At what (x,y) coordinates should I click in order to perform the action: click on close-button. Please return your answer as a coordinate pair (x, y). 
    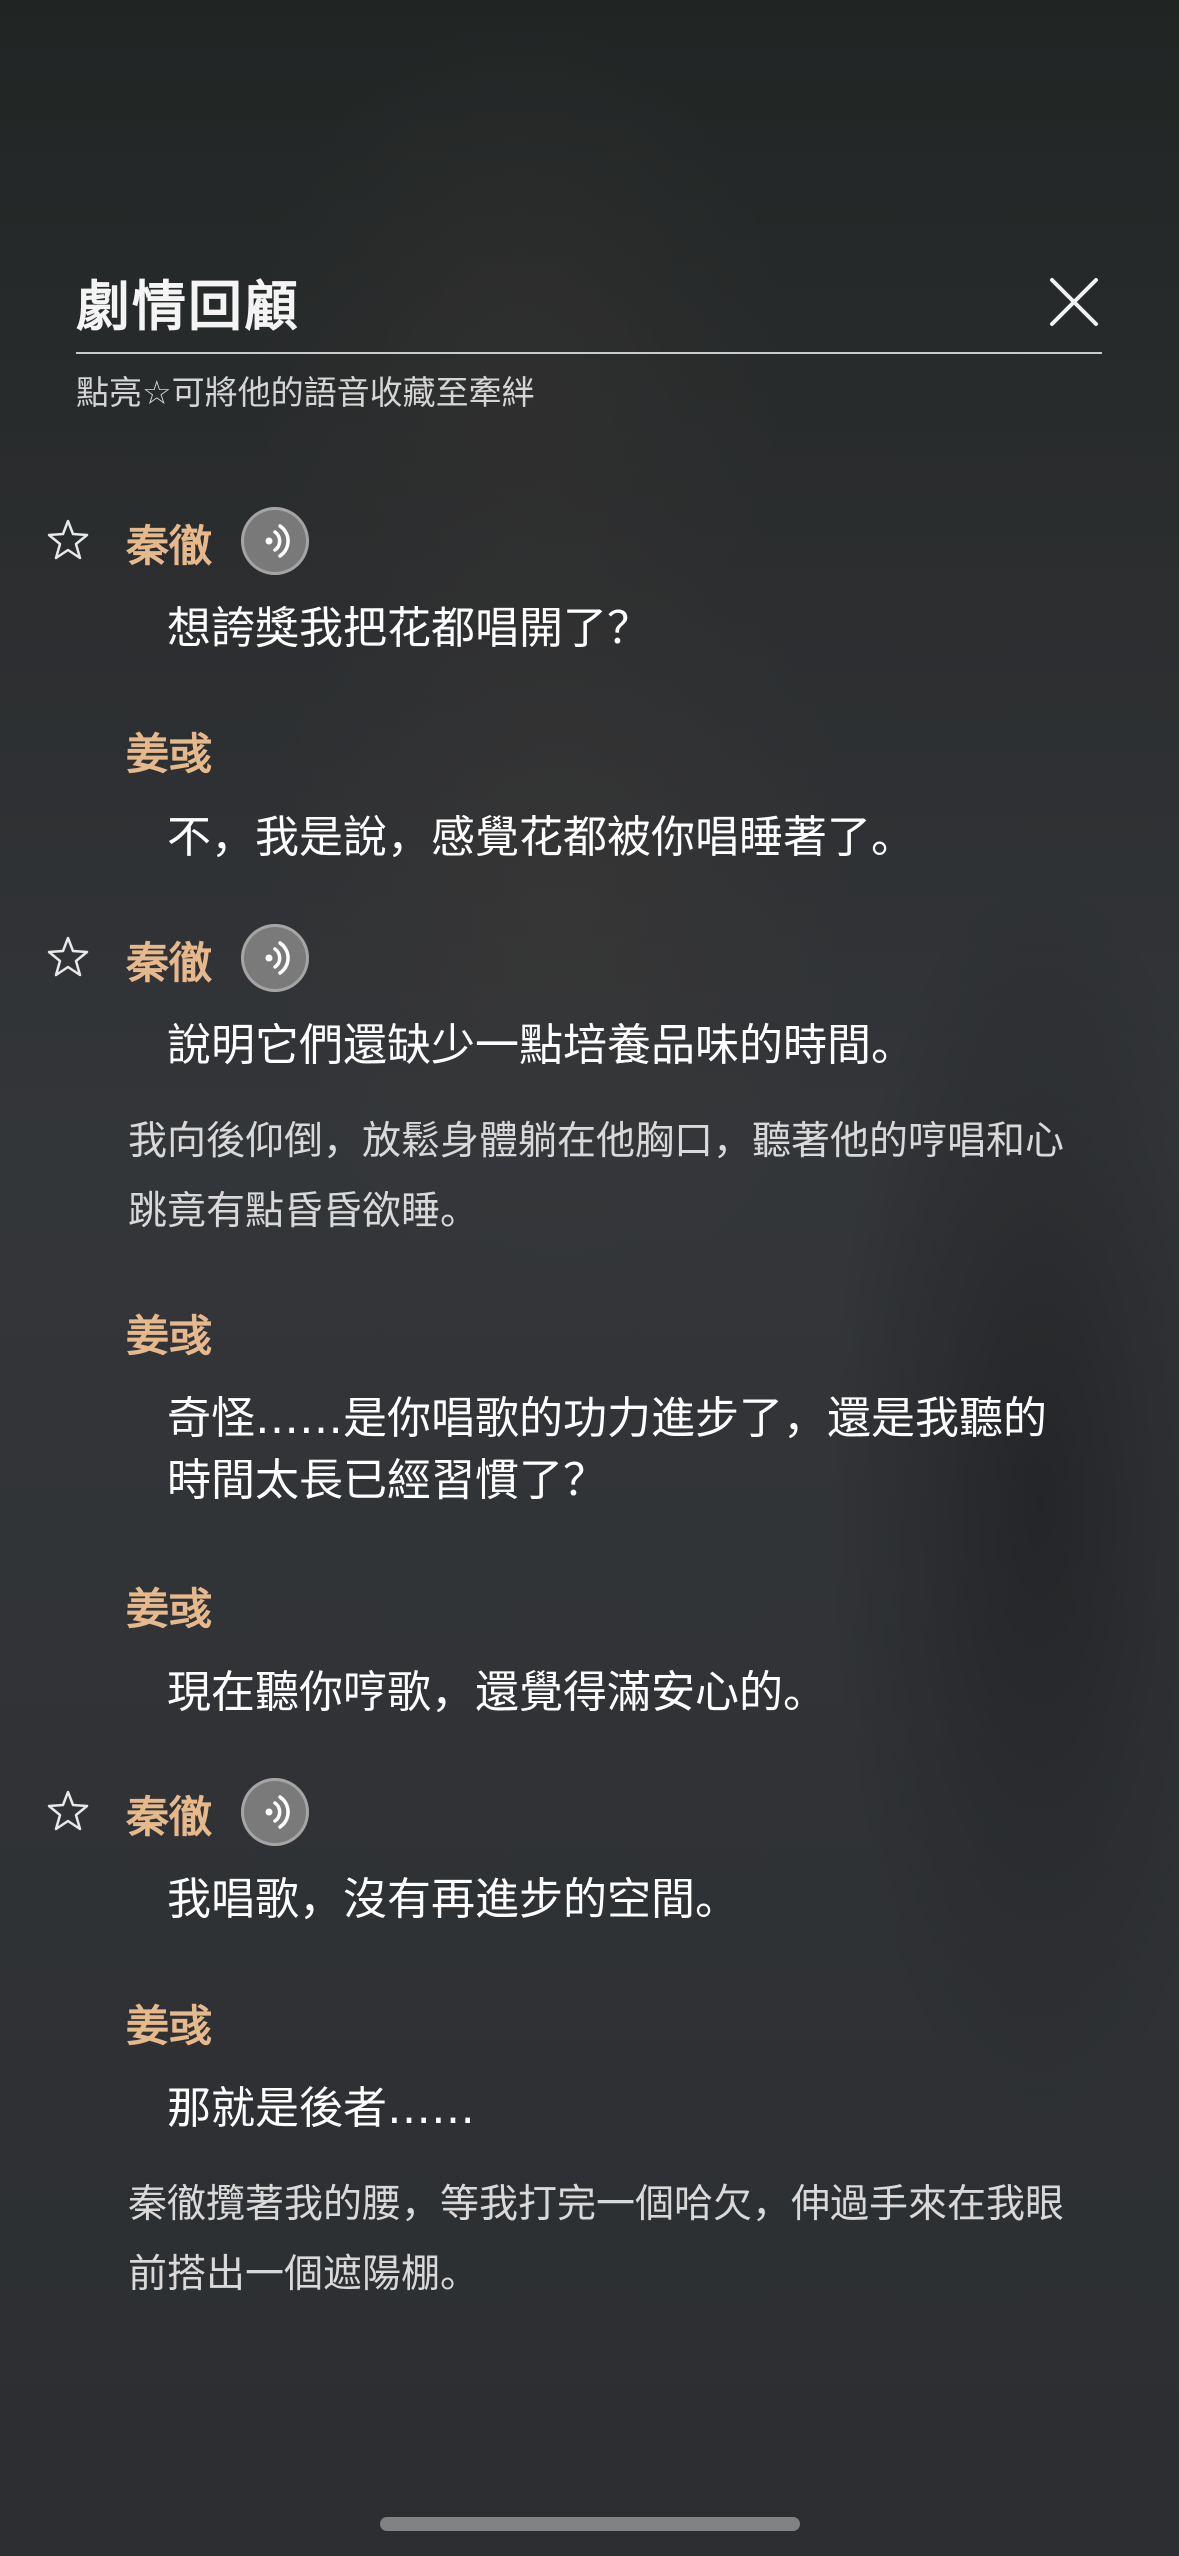
    Looking at the image, I should click on (1074, 302).